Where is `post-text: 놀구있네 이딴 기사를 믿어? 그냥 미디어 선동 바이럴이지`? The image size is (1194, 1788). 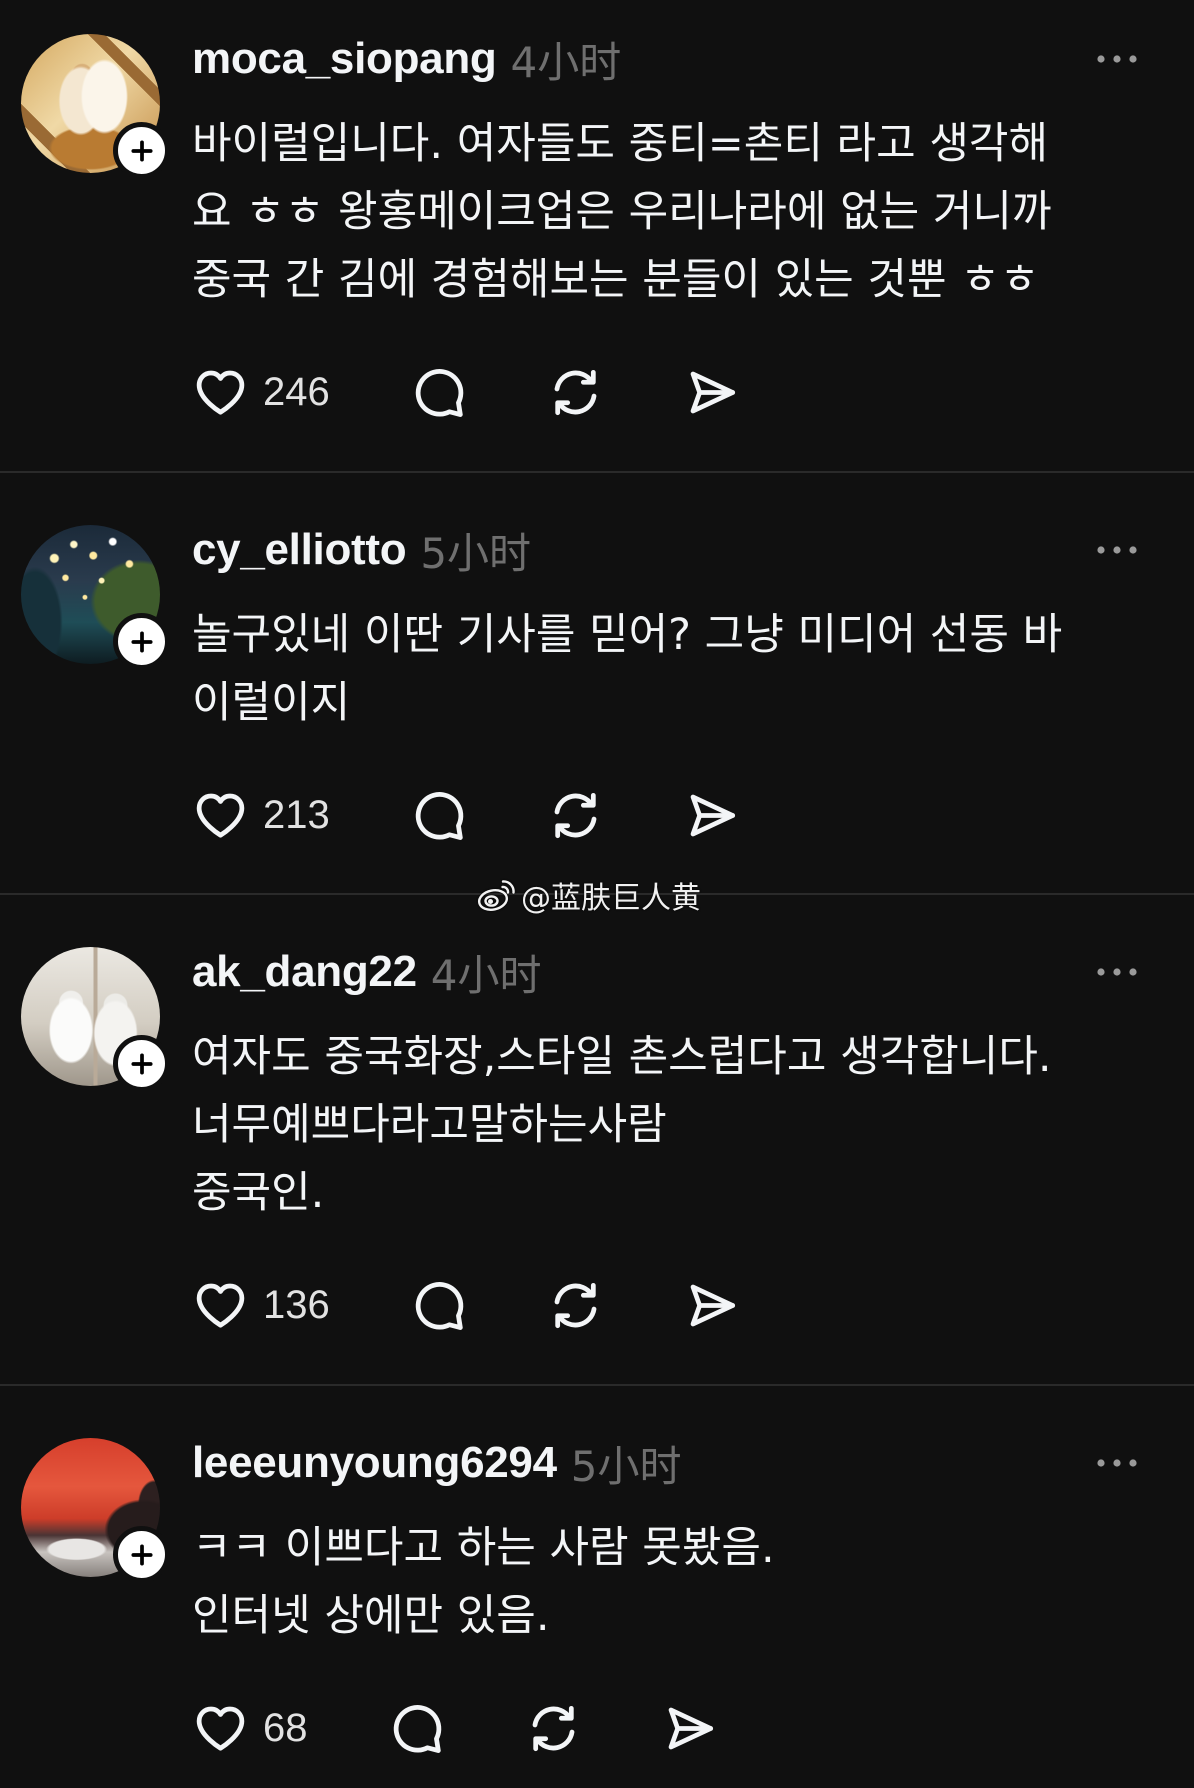 post-text: 놀구있네 이딴 기사를 믿어? 그냥 미디어 선동 바이럴이지 is located at coordinates (693, 669).